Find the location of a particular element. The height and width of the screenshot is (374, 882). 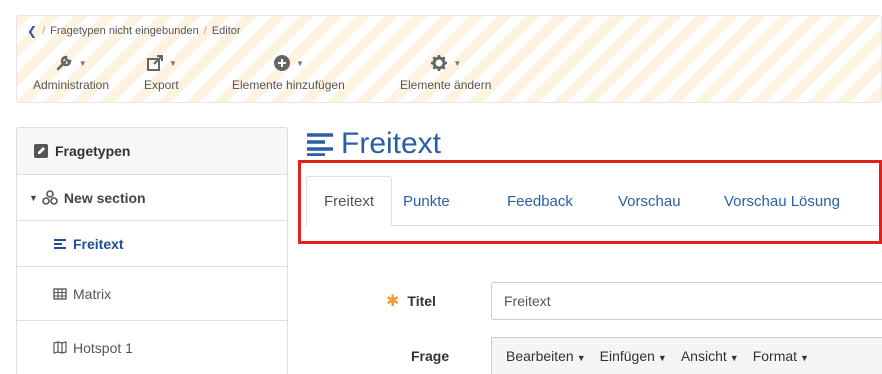

sidebar-header-label: Fragetypen is located at coordinates (93, 151).